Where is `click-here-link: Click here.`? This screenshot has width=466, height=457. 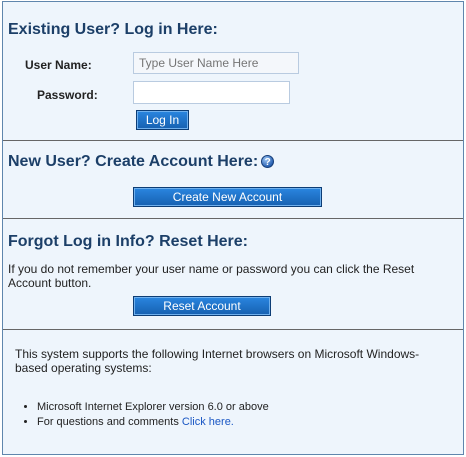 click-here-link: Click here. is located at coordinates (208, 422).